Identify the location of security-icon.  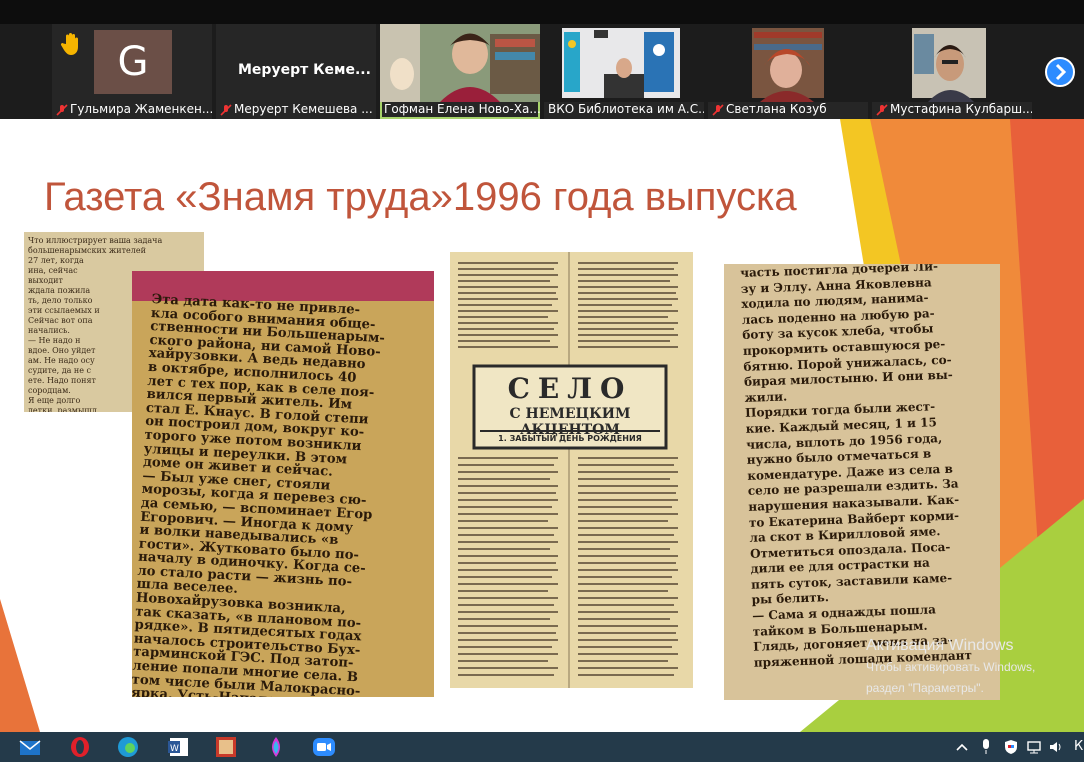
(1011, 747).